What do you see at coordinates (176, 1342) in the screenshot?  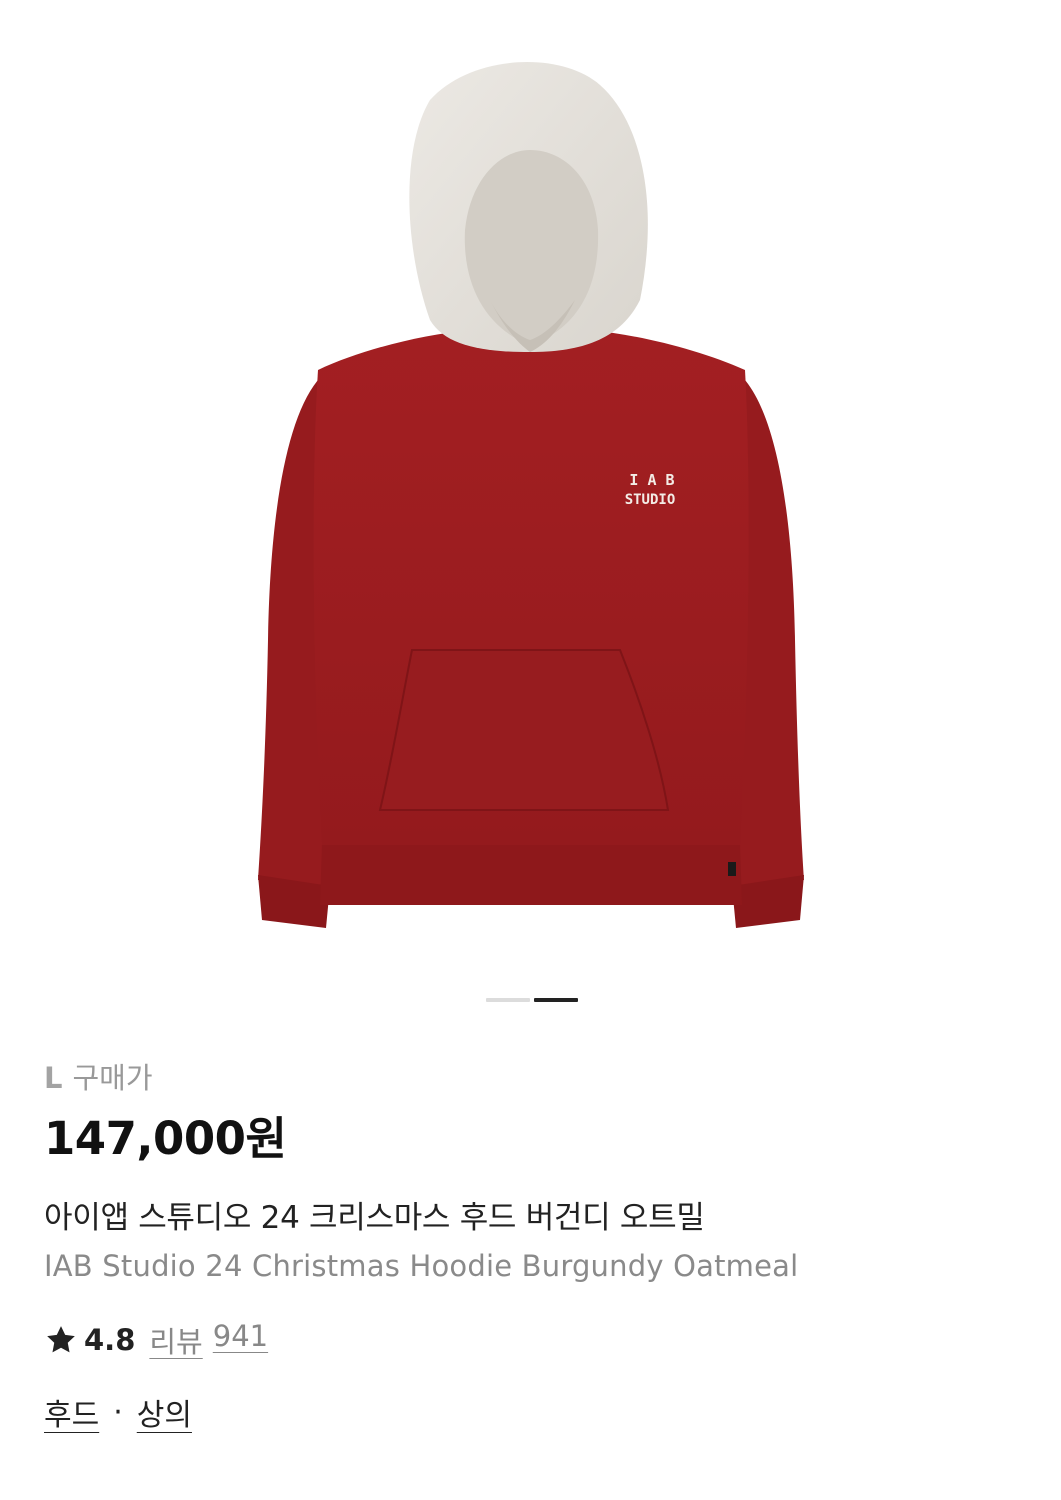 I see `review-label: 리뷰` at bounding box center [176, 1342].